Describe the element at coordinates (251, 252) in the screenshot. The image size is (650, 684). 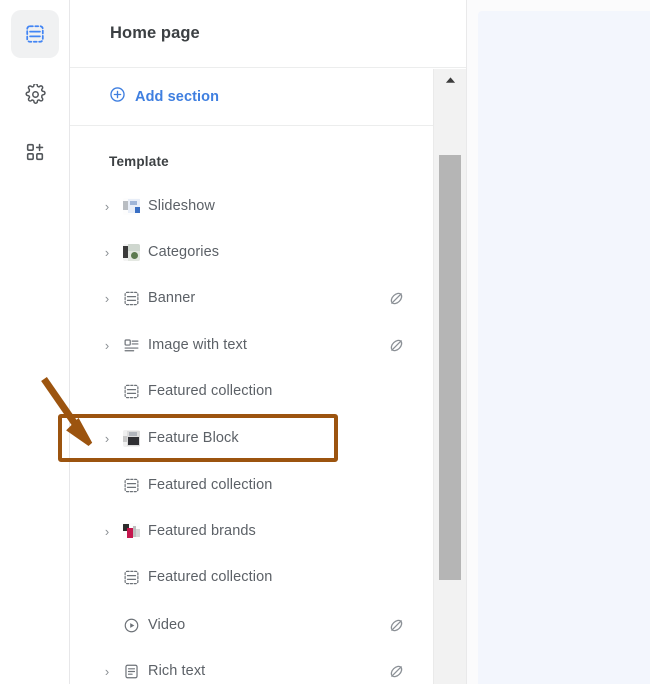
I see `section-list-item: › Categories` at that location.